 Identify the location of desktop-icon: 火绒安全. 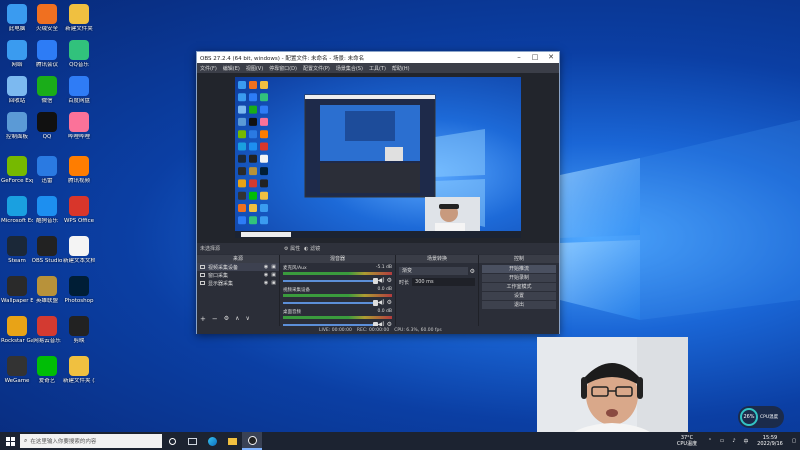
(47, 23).